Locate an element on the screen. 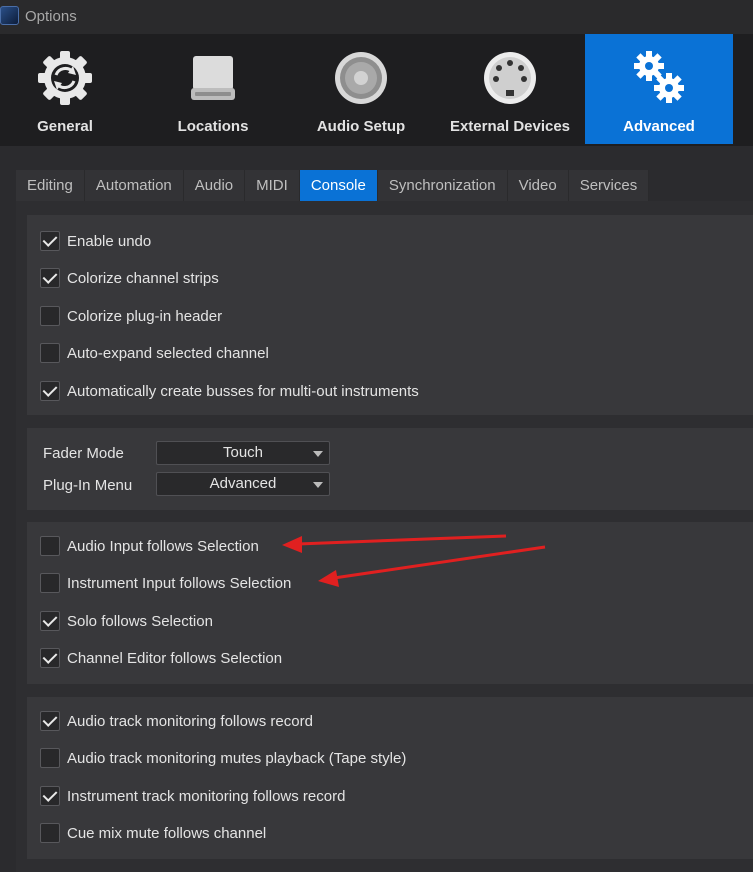 This screenshot has height=872, width=753. solo-follows-option: Solo follows Selection is located at coordinates (126, 621).